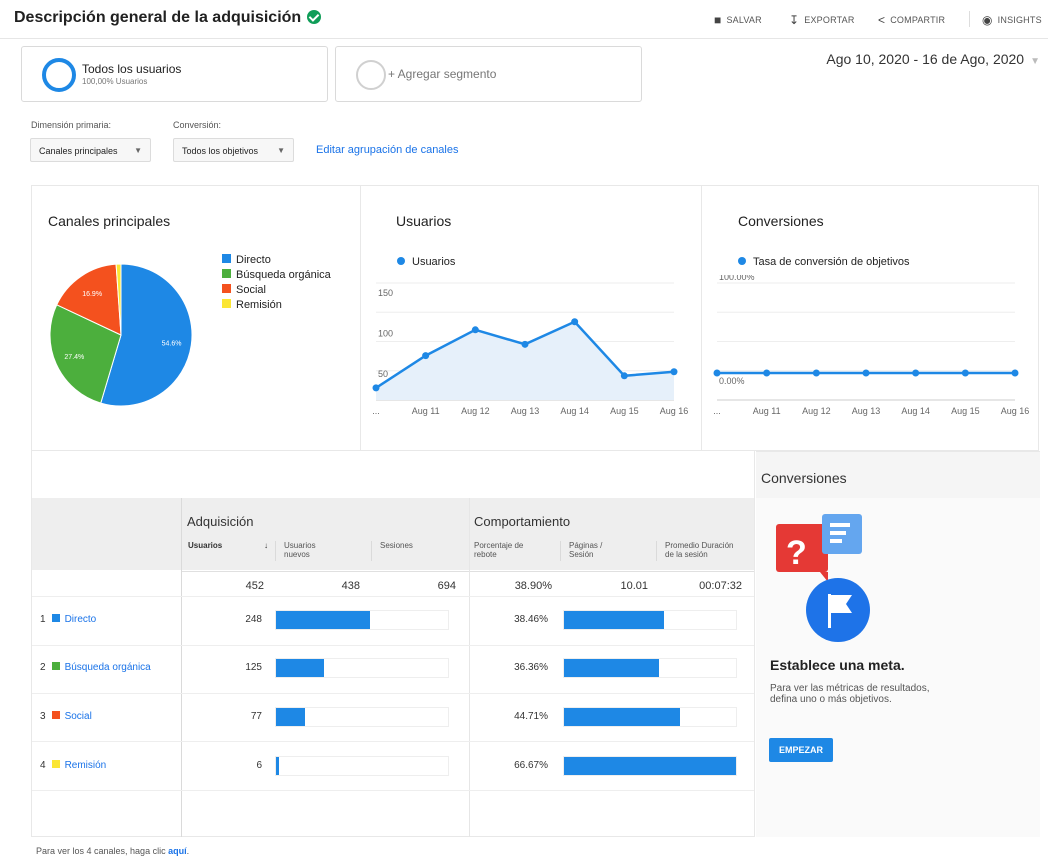 Image resolution: width=1048 pixels, height=856 pixels. I want to click on share-icon: <, so click(882, 20).